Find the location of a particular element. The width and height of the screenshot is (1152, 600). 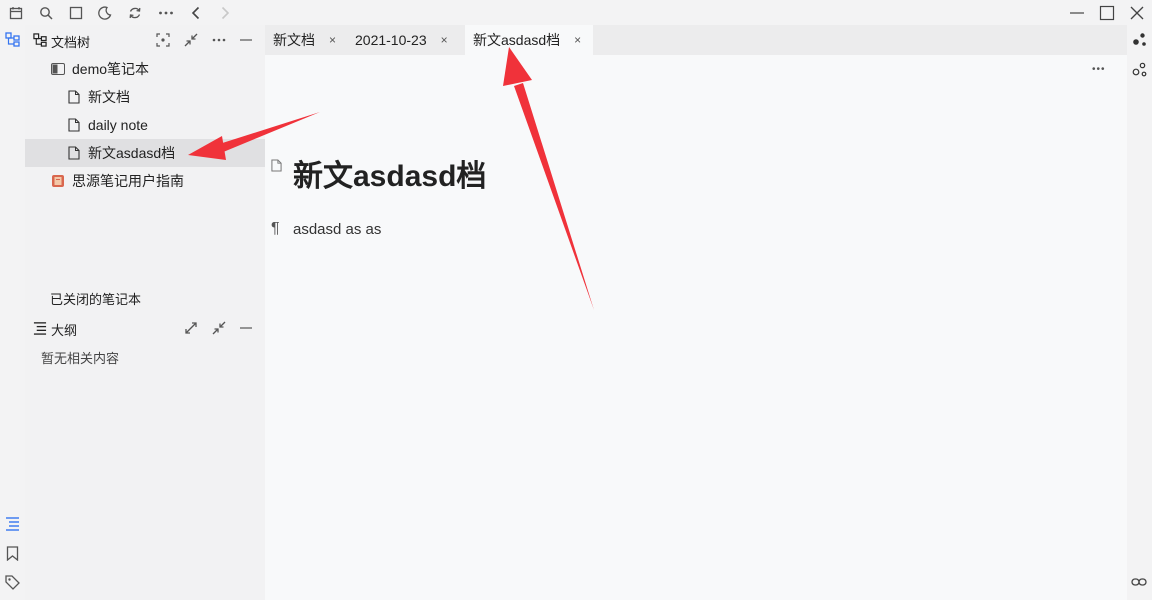

tag-dock-icon is located at coordinates (12, 582).